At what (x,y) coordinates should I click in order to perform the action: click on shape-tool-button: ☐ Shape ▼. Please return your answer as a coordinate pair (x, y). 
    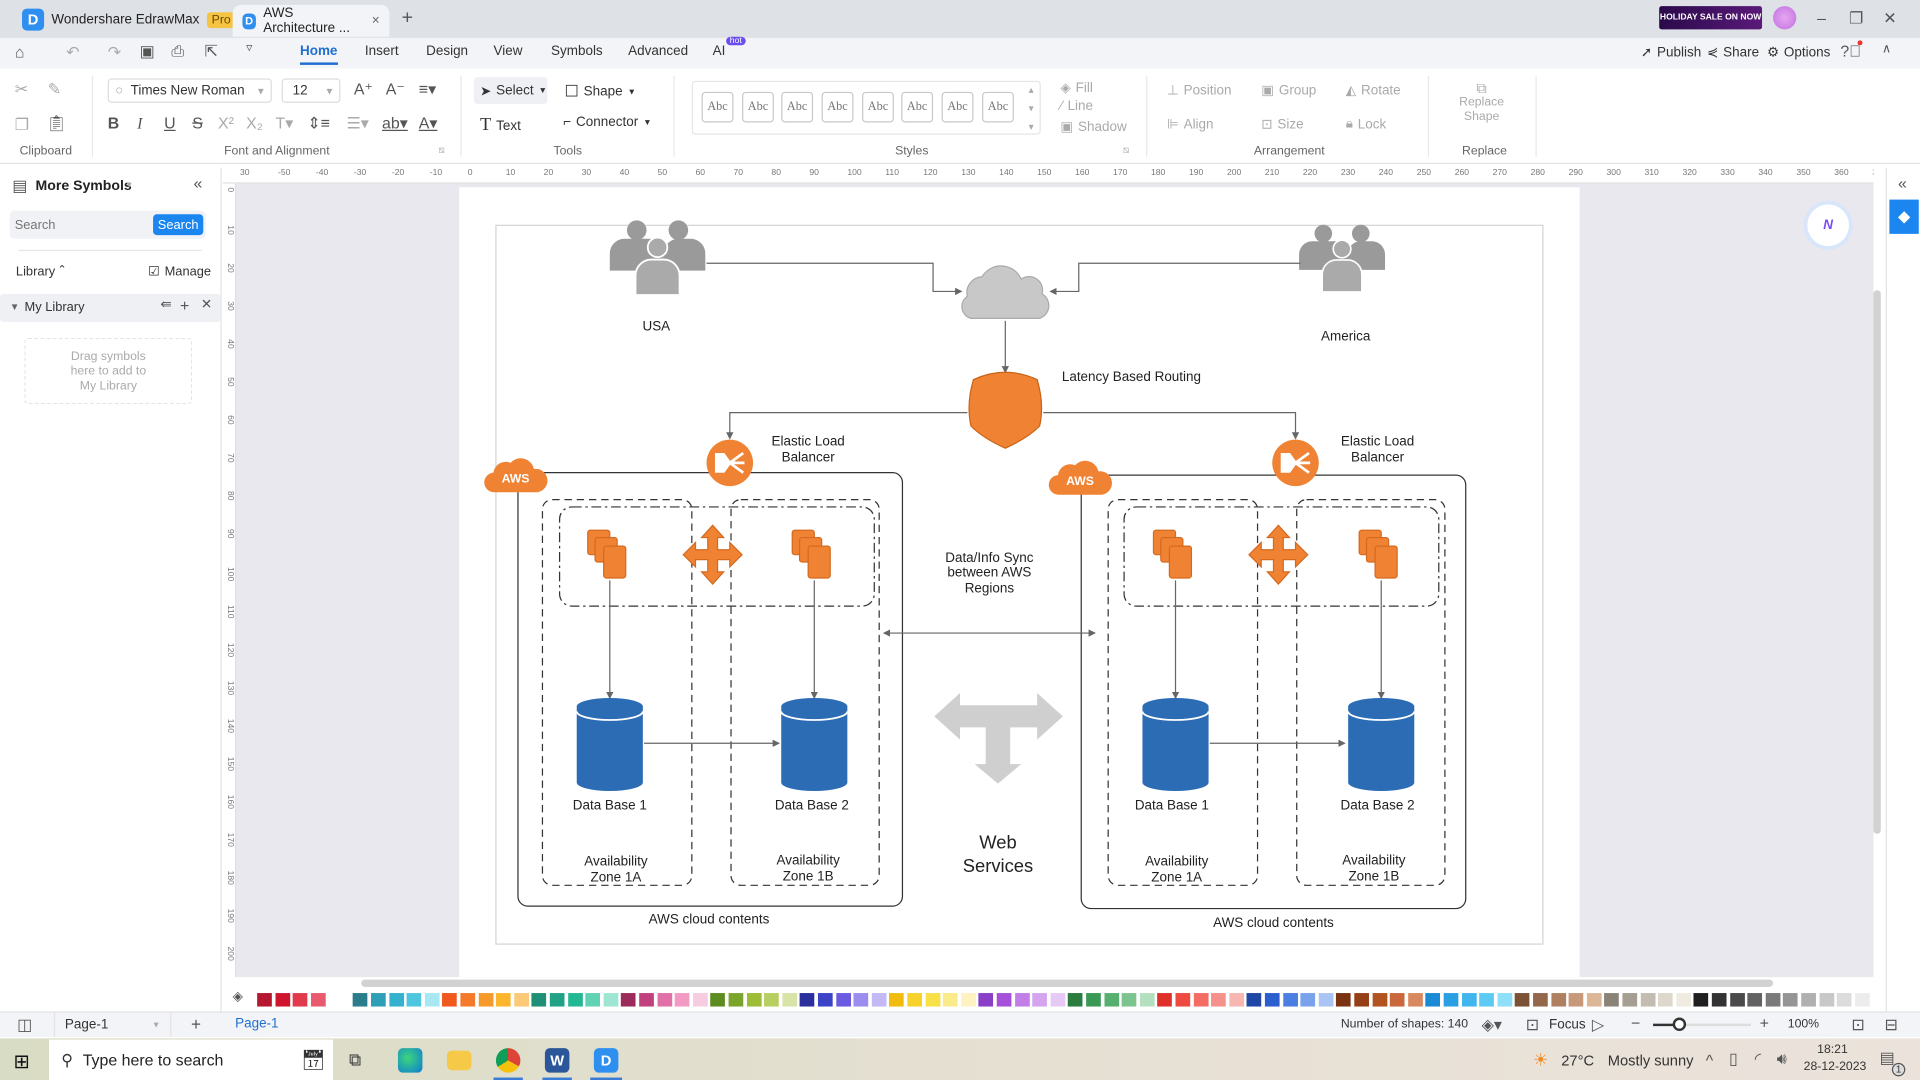
    Looking at the image, I should click on (600, 92).